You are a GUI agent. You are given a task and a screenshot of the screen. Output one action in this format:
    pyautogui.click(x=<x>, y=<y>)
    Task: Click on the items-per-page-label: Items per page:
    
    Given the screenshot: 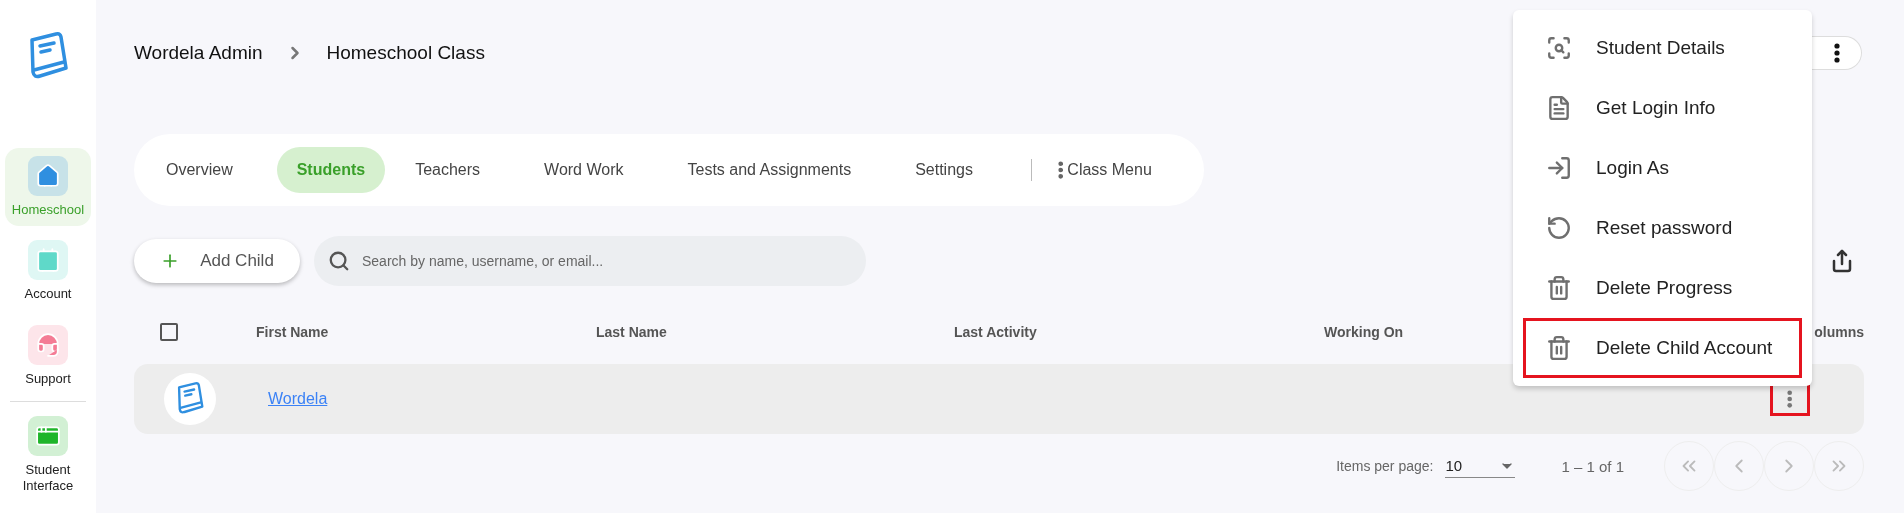 What is the action you would take?
    pyautogui.click(x=1385, y=466)
    